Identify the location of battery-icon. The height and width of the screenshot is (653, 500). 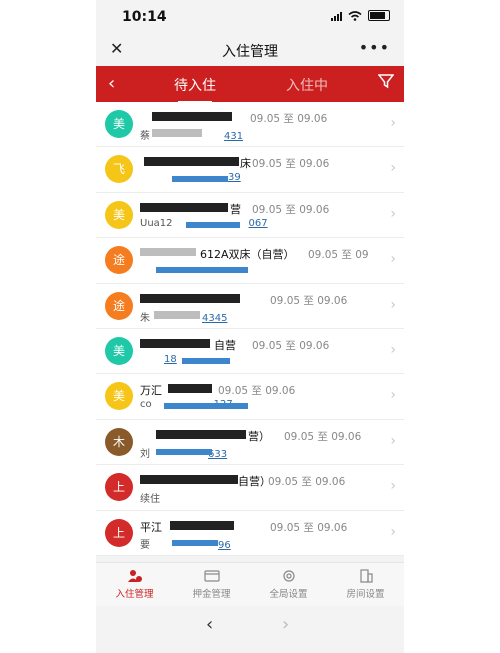
(379, 15).